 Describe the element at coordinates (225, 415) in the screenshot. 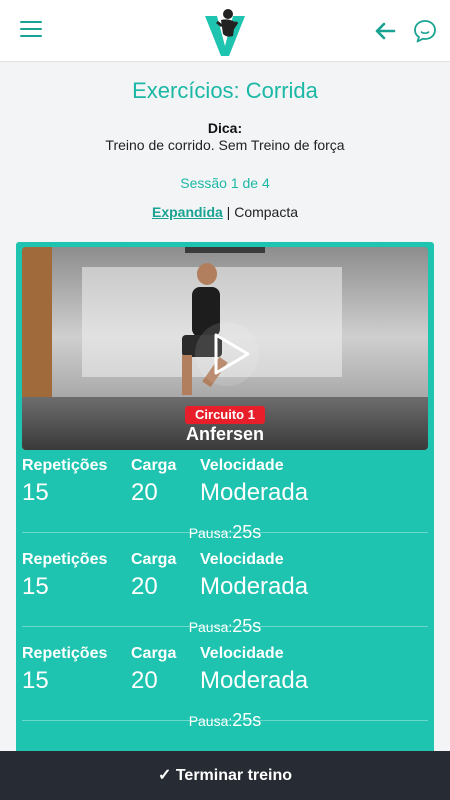

I see `circuit-badge: Circuito 1` at that location.